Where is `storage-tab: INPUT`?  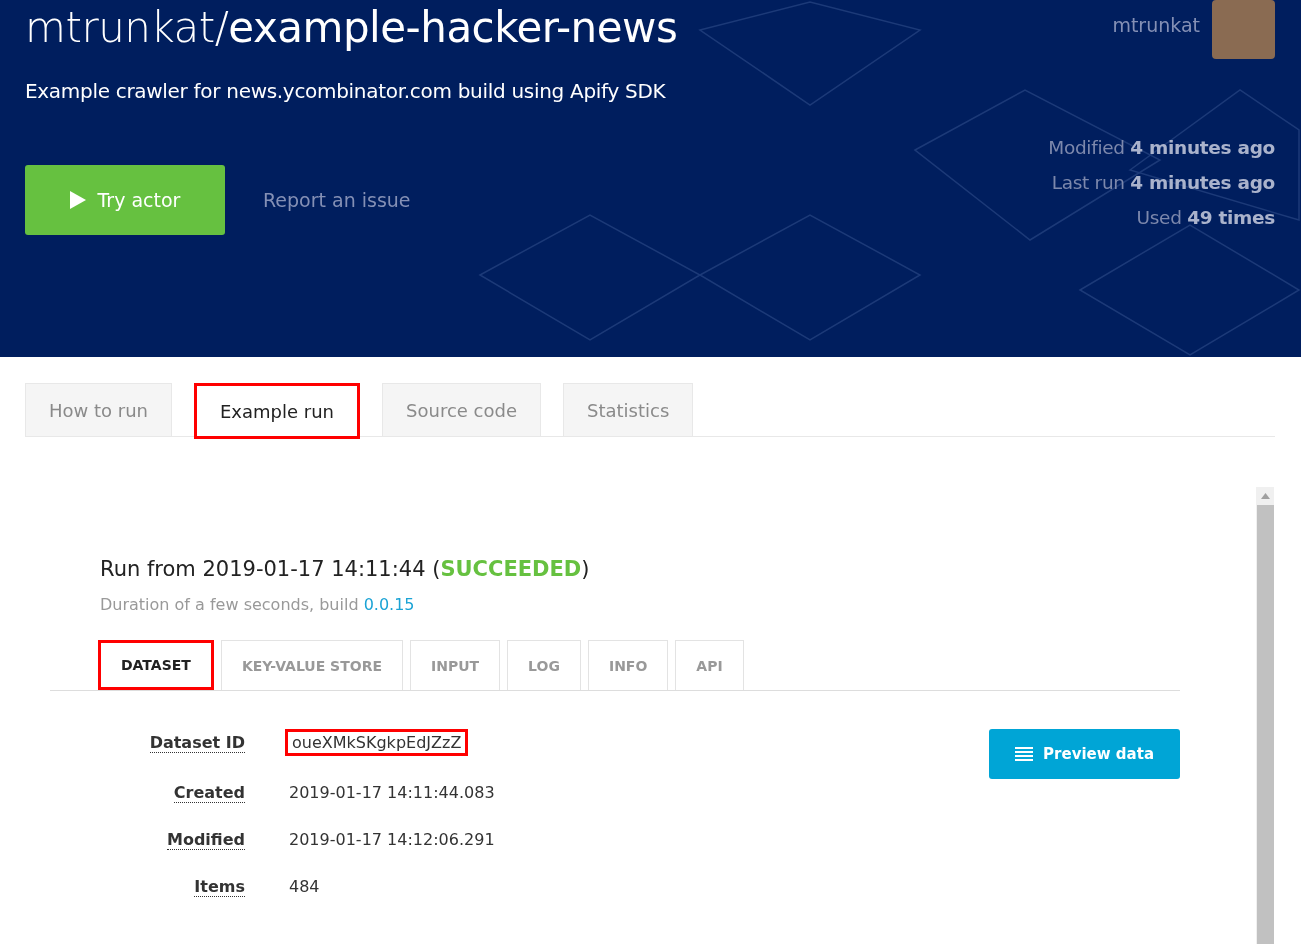 storage-tab: INPUT is located at coordinates (455, 665).